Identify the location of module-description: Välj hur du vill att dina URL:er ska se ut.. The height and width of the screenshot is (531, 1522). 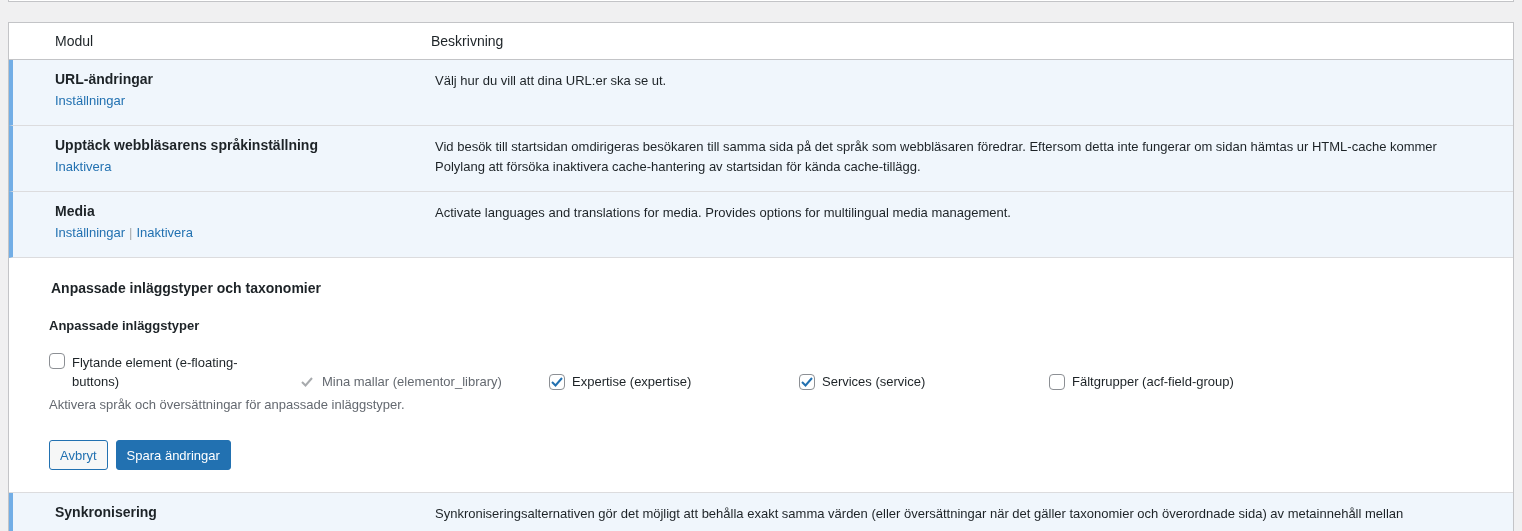
(551, 81).